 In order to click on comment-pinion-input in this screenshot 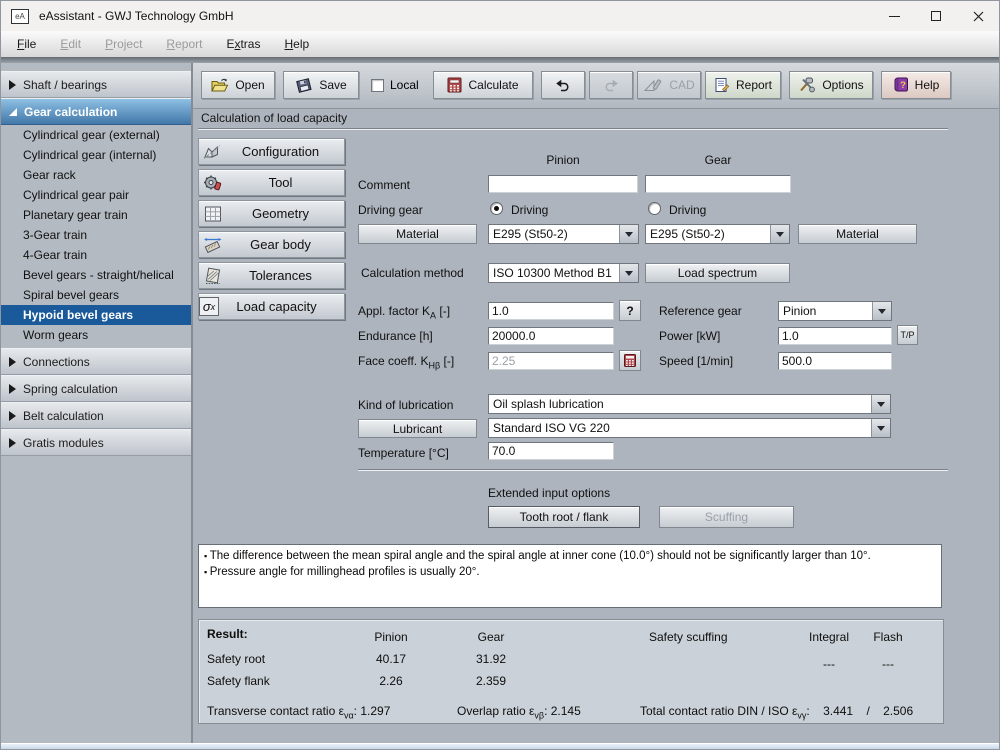, I will do `click(563, 184)`.